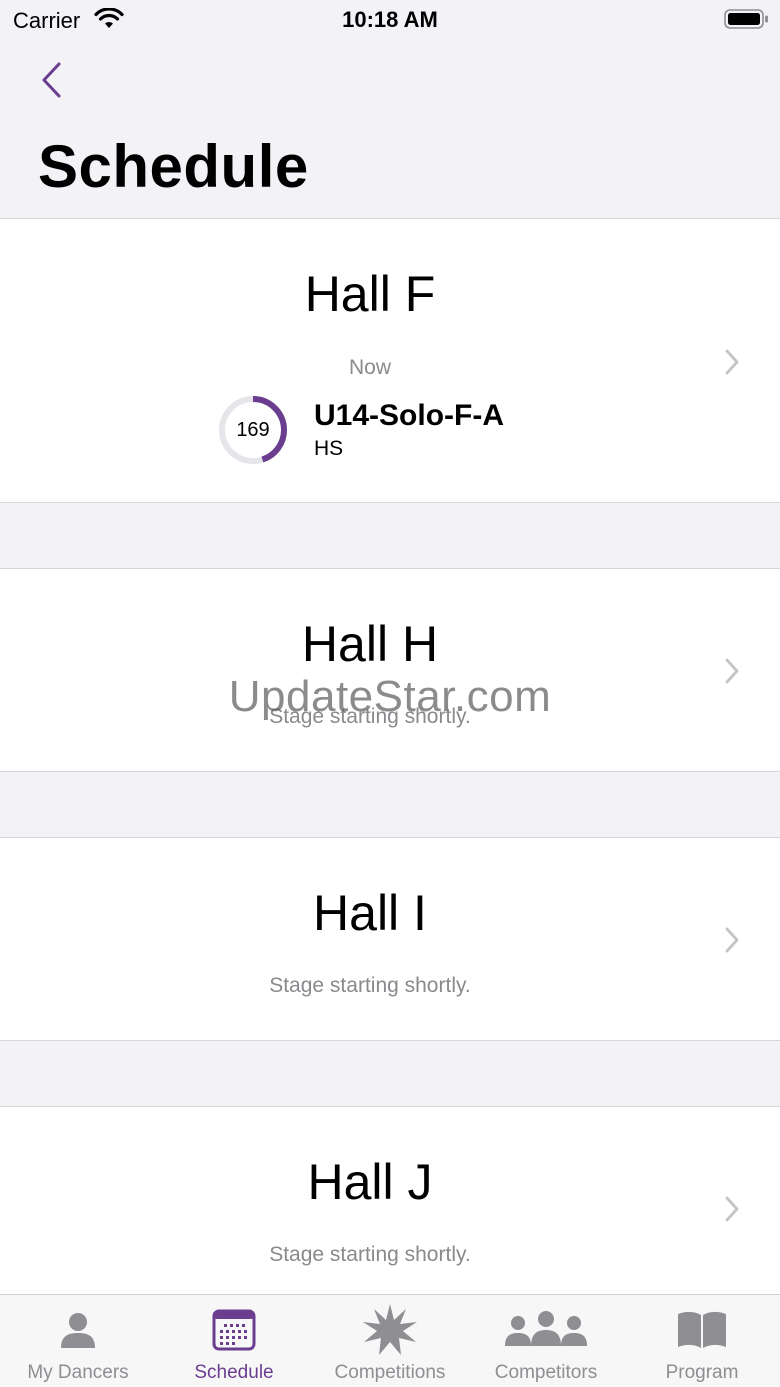 Image resolution: width=780 pixels, height=1387 pixels. Describe the element at coordinates (234, 1372) in the screenshot. I see `tab-label: Schedule` at that location.